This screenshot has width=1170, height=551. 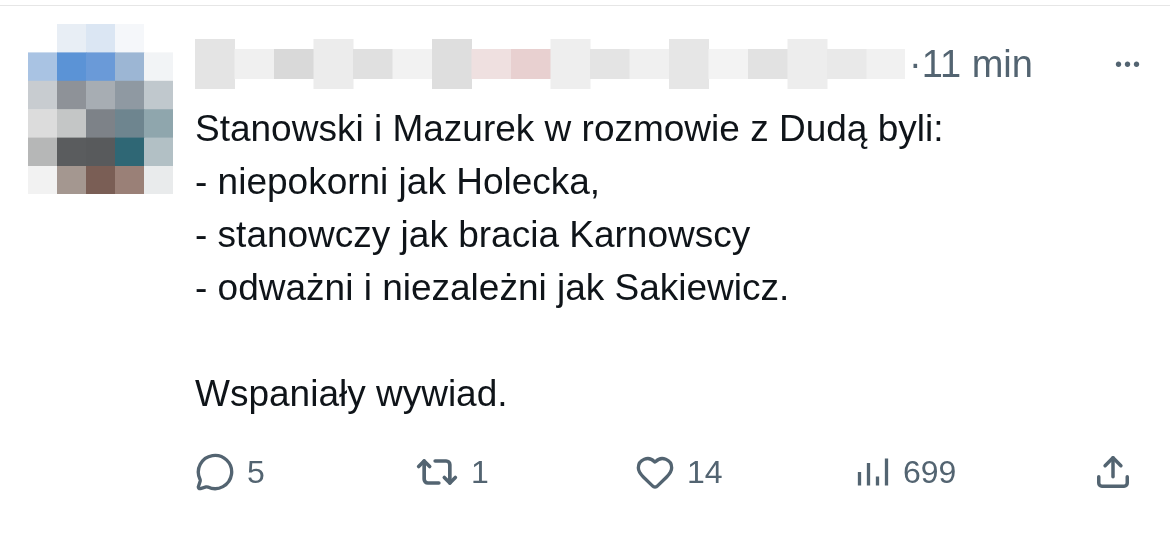 I want to click on share-button, so click(x=1113, y=472).